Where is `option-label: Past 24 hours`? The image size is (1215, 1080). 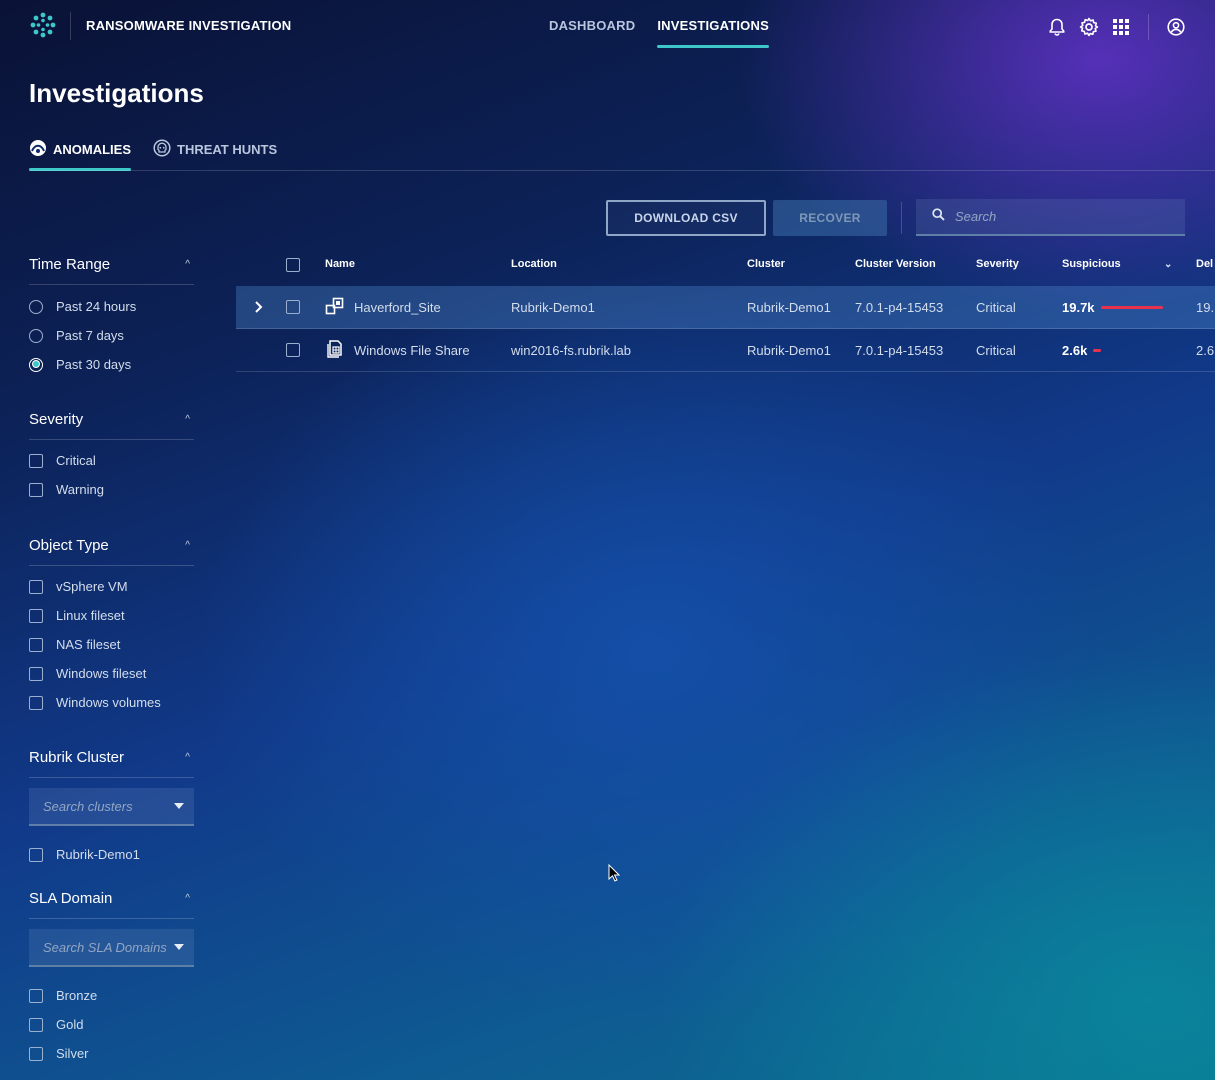
option-label: Past 24 hours is located at coordinates (96, 306).